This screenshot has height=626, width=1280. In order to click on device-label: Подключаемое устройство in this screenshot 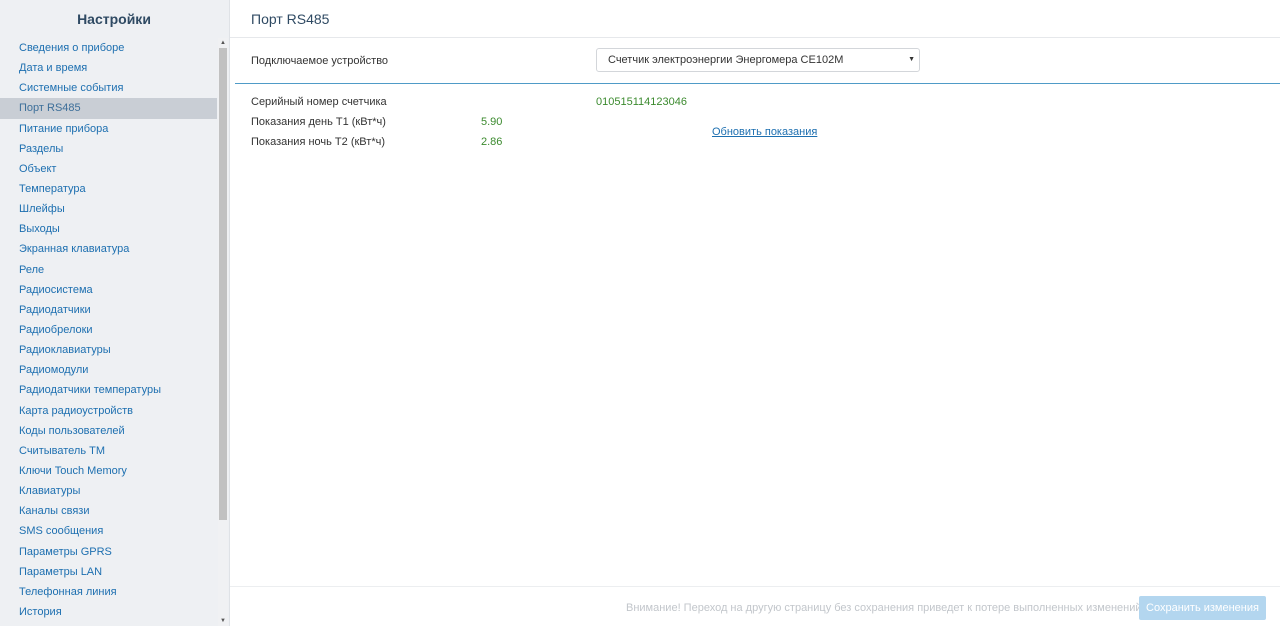, I will do `click(320, 61)`.